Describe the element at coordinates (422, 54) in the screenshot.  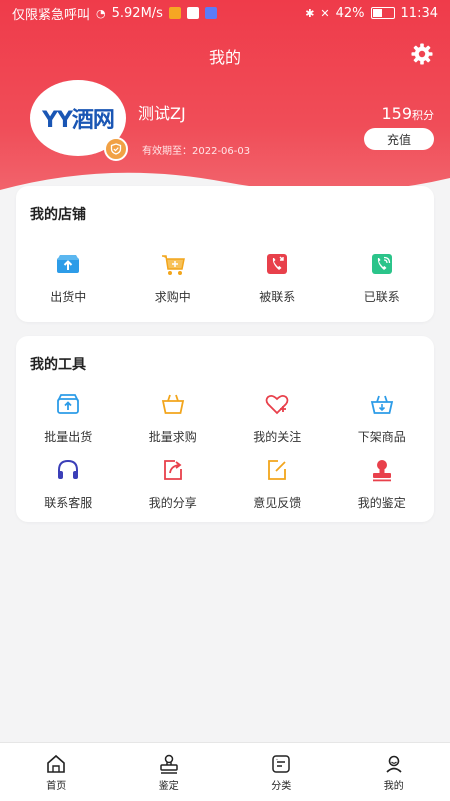
I see `settings-gear-icon` at that location.